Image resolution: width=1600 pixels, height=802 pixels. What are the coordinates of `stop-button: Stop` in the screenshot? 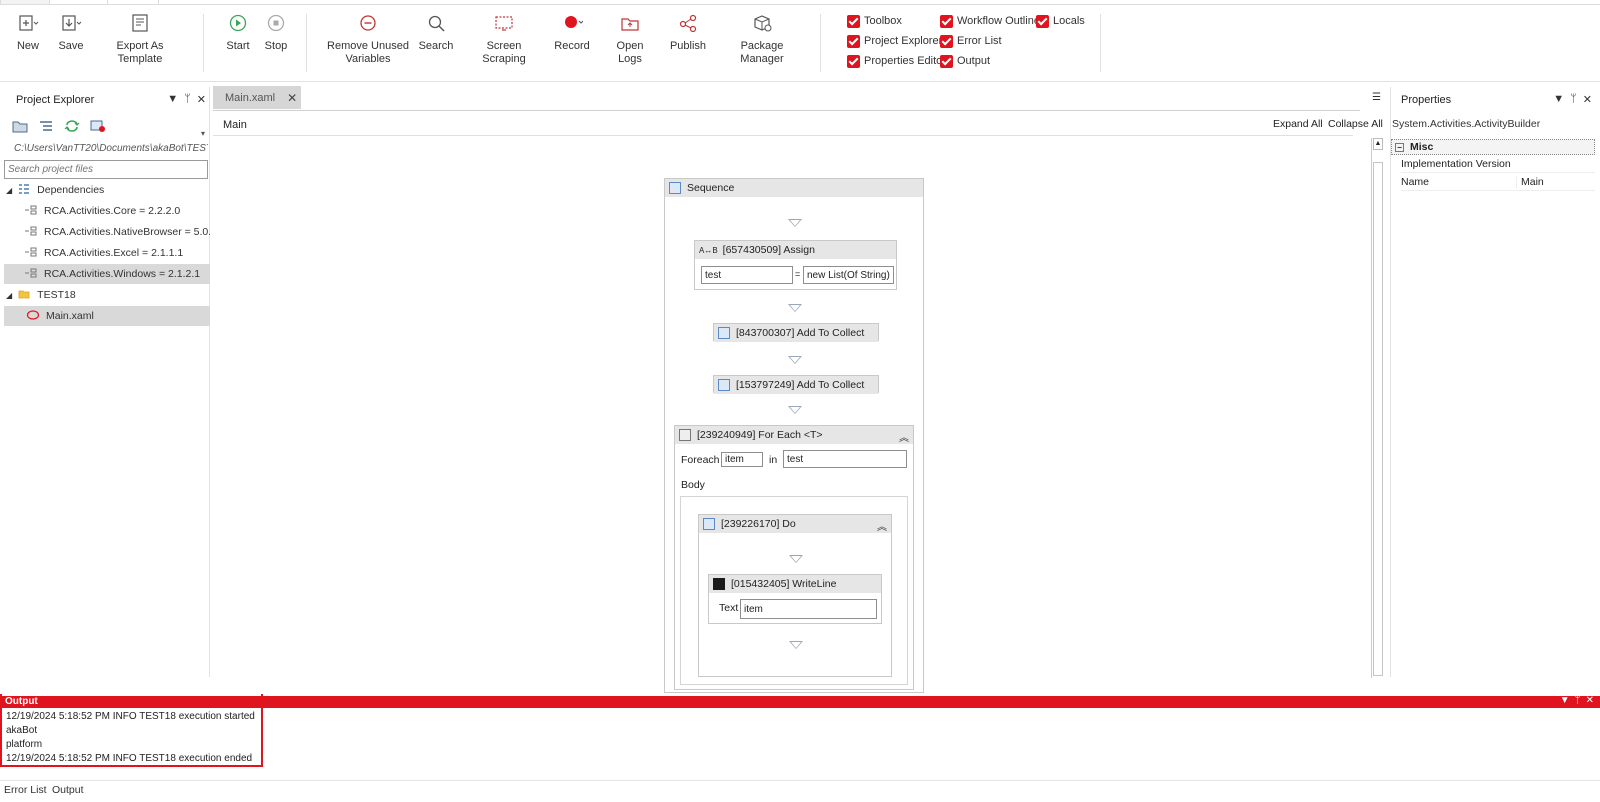 It's located at (276, 38).